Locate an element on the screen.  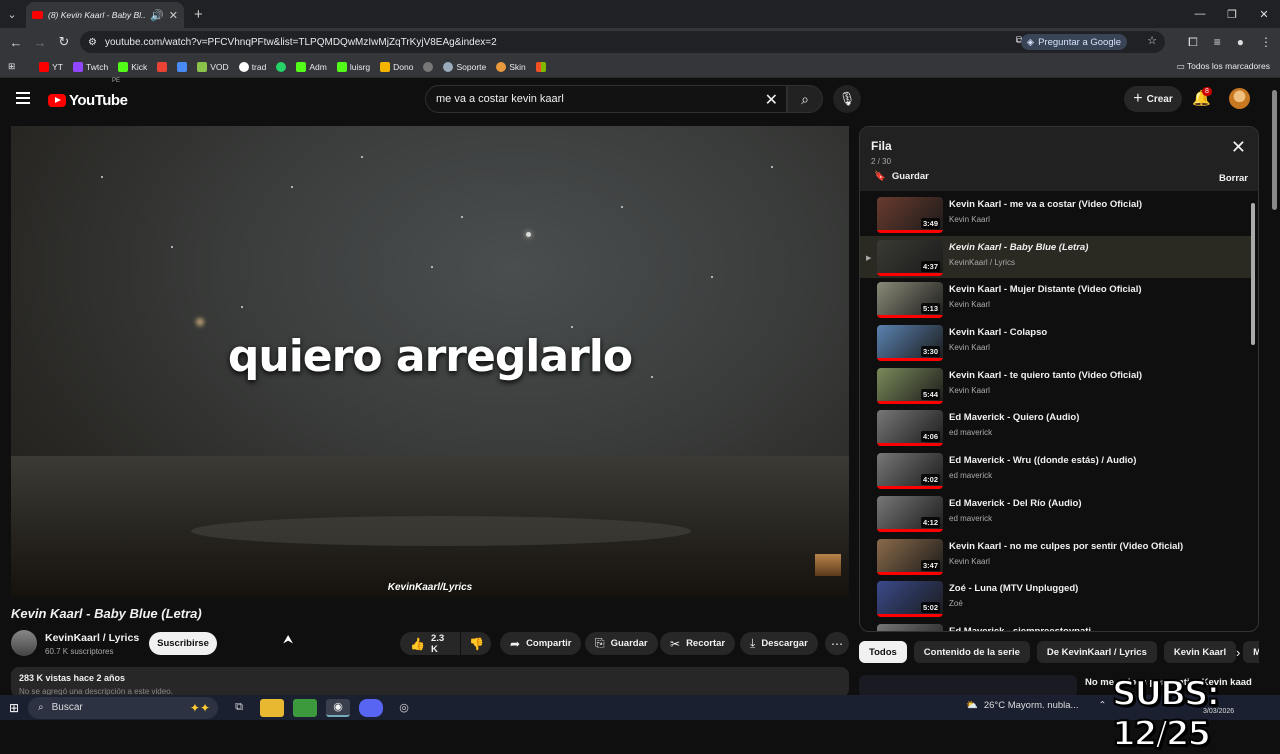
queue-scrollbar is located at coordinates (1253, 274).